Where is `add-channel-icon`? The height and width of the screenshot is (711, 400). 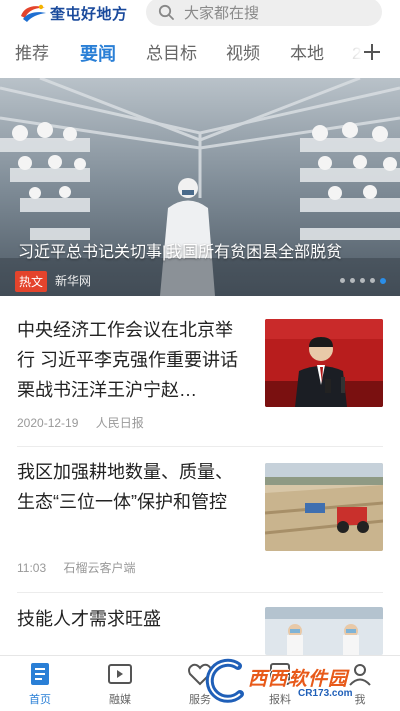
add-channel-icon is located at coordinates (372, 52).